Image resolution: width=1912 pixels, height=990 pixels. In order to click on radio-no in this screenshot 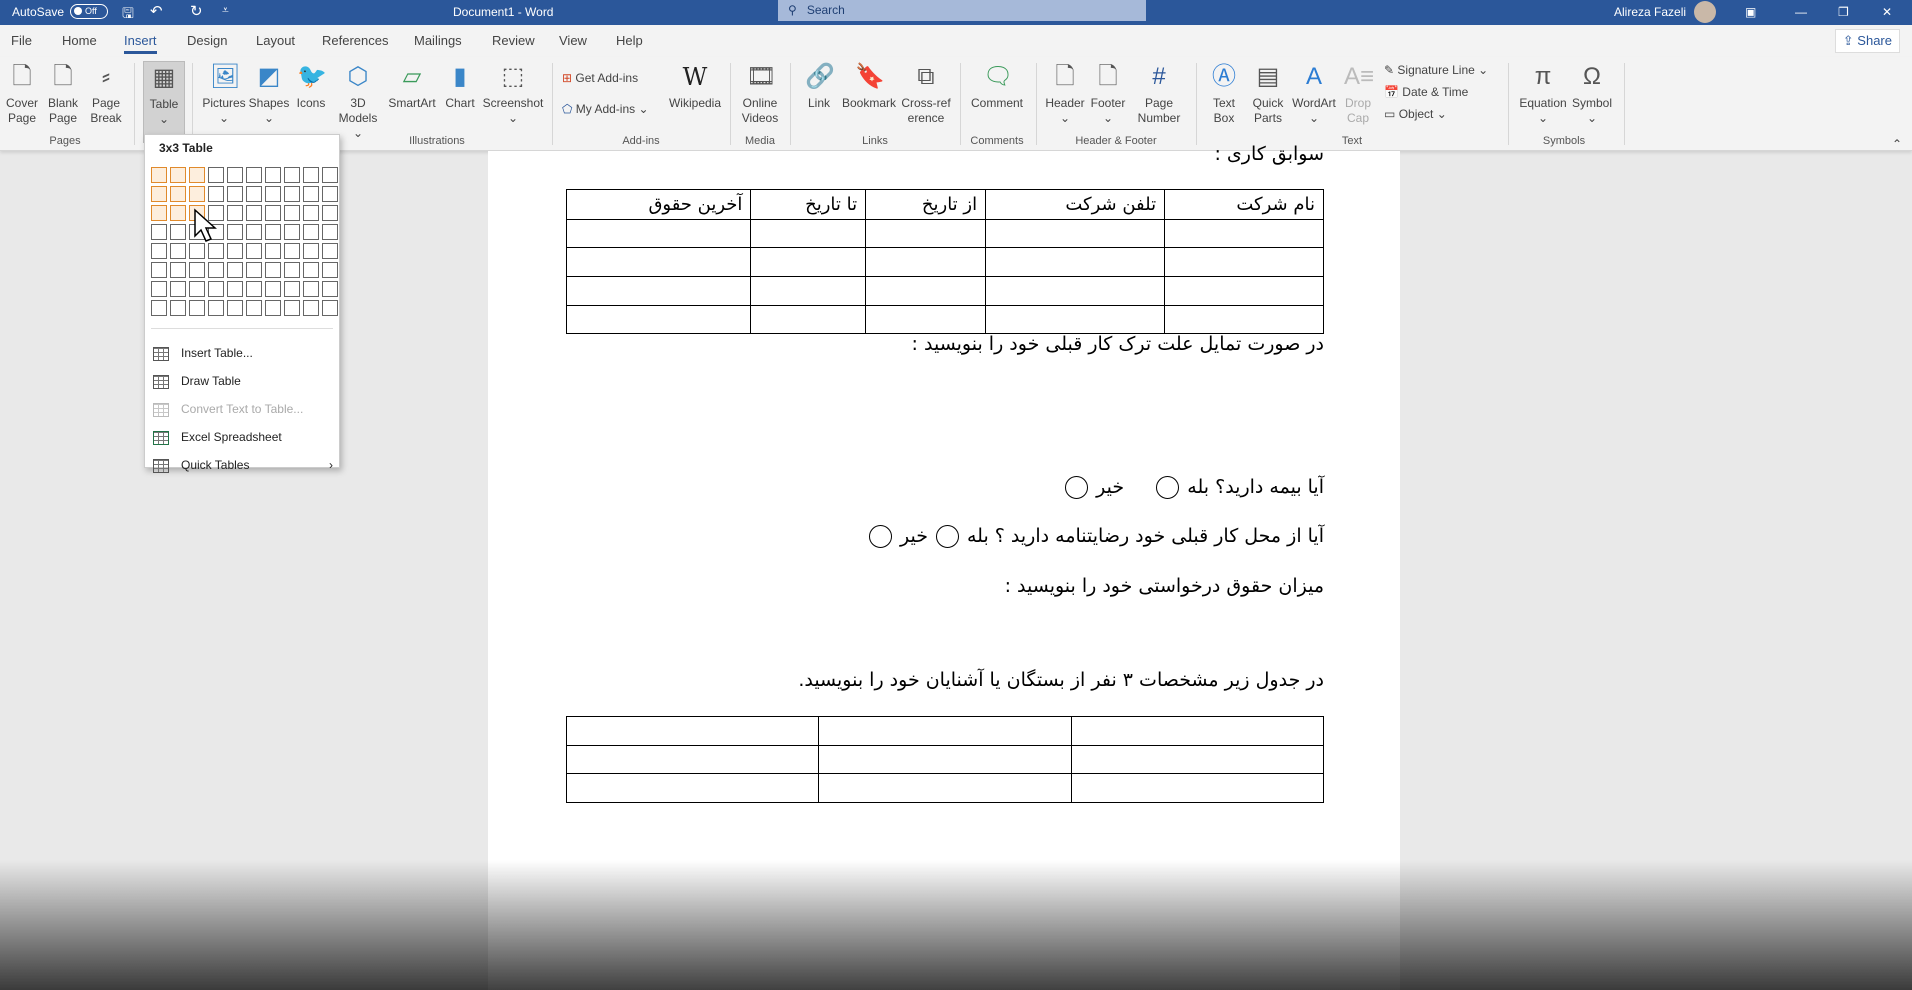, I will do `click(881, 536)`.